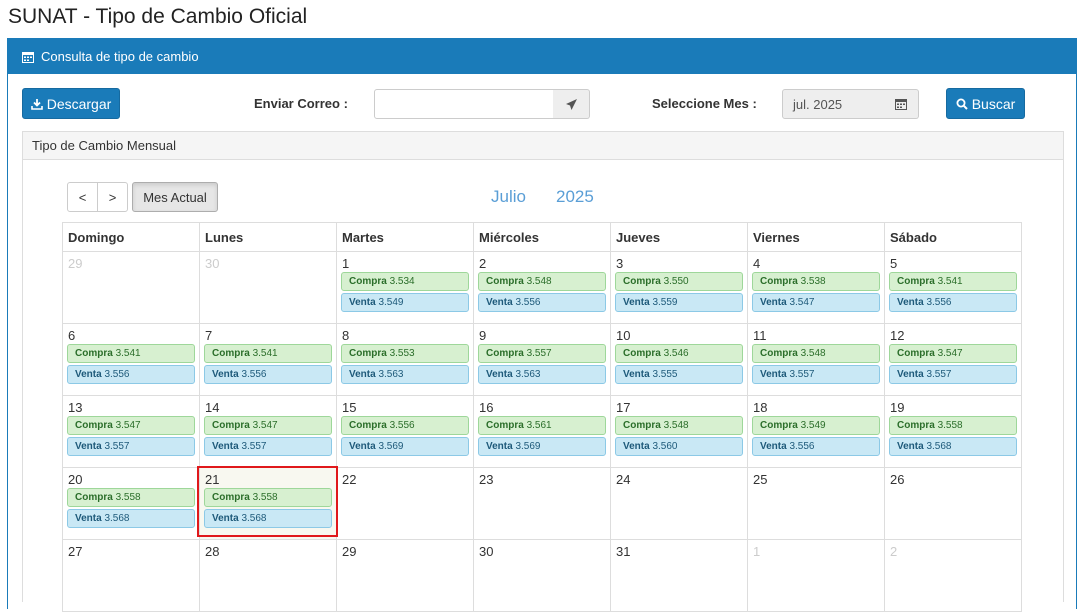 The image size is (1085, 612). Describe the element at coordinates (816, 575) in the screenshot. I see `calendar-day-cell: 1` at that location.